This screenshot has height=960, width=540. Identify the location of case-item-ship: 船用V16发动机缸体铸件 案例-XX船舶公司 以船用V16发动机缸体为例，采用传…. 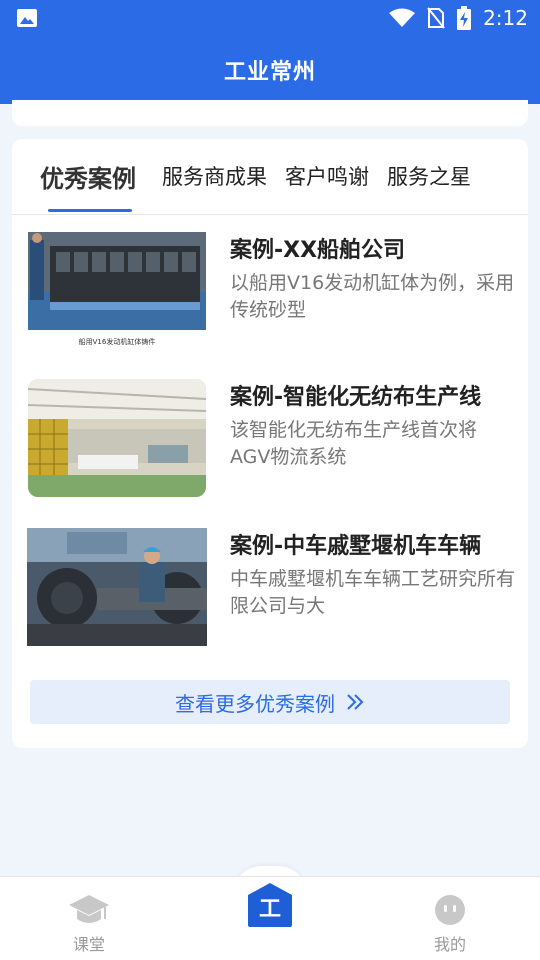
(270, 293).